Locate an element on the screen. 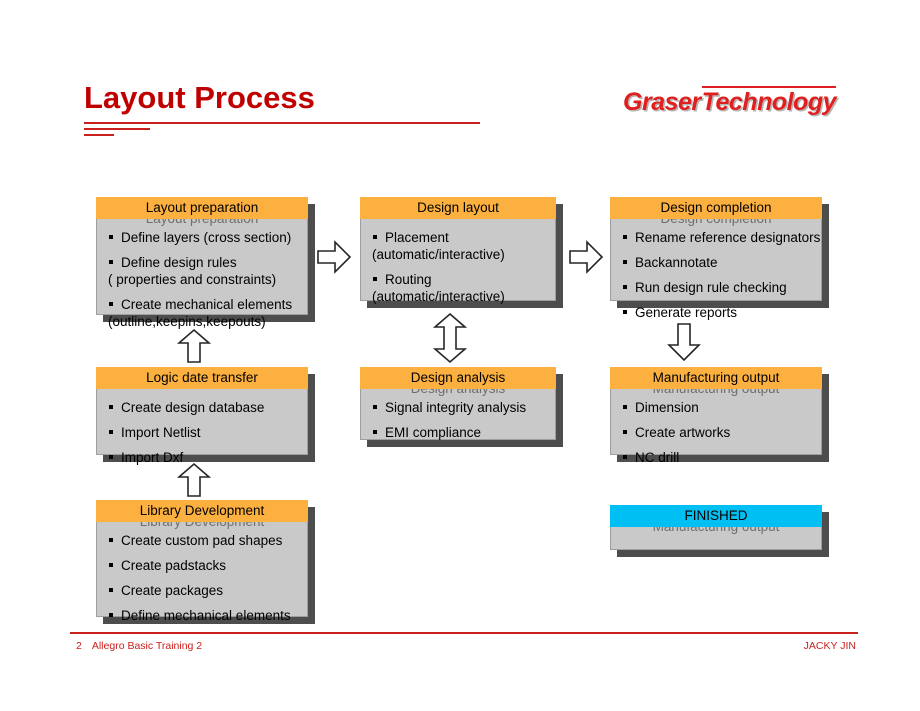 This screenshot has width=920, height=711. list-item-main: Dimension is located at coordinates (667, 407).